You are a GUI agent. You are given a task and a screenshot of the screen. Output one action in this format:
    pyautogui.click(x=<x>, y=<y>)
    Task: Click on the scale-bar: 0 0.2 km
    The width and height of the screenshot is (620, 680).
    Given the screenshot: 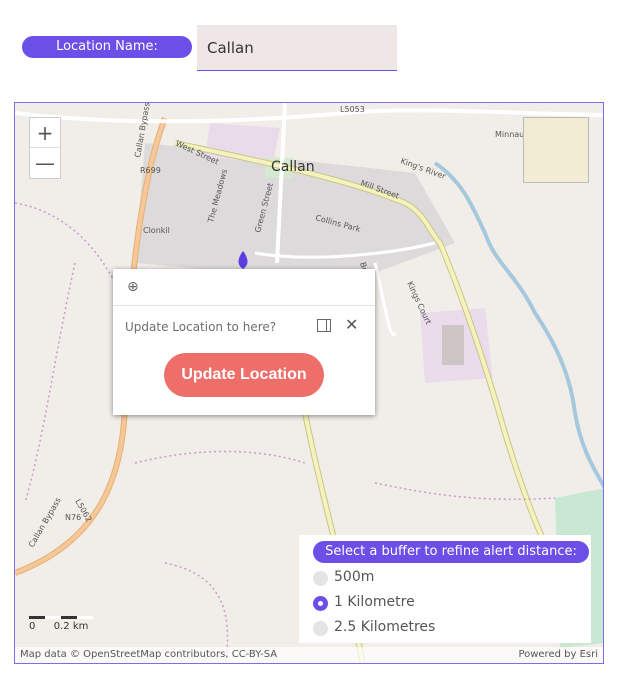 What is the action you would take?
    pyautogui.click(x=64, y=625)
    